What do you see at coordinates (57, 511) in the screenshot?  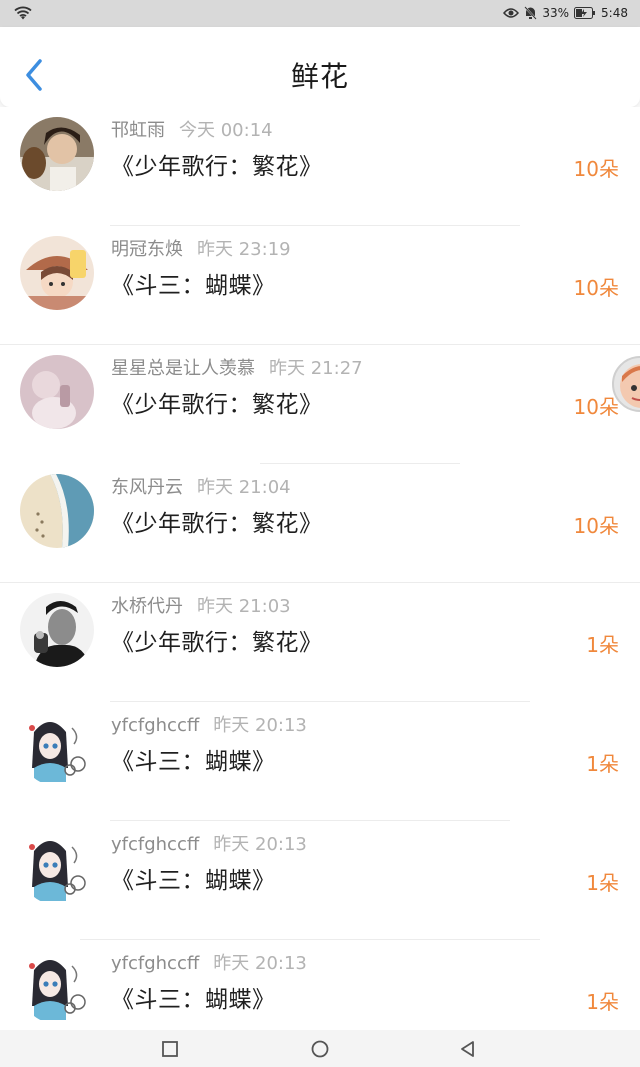 I see `beach-avatar` at bounding box center [57, 511].